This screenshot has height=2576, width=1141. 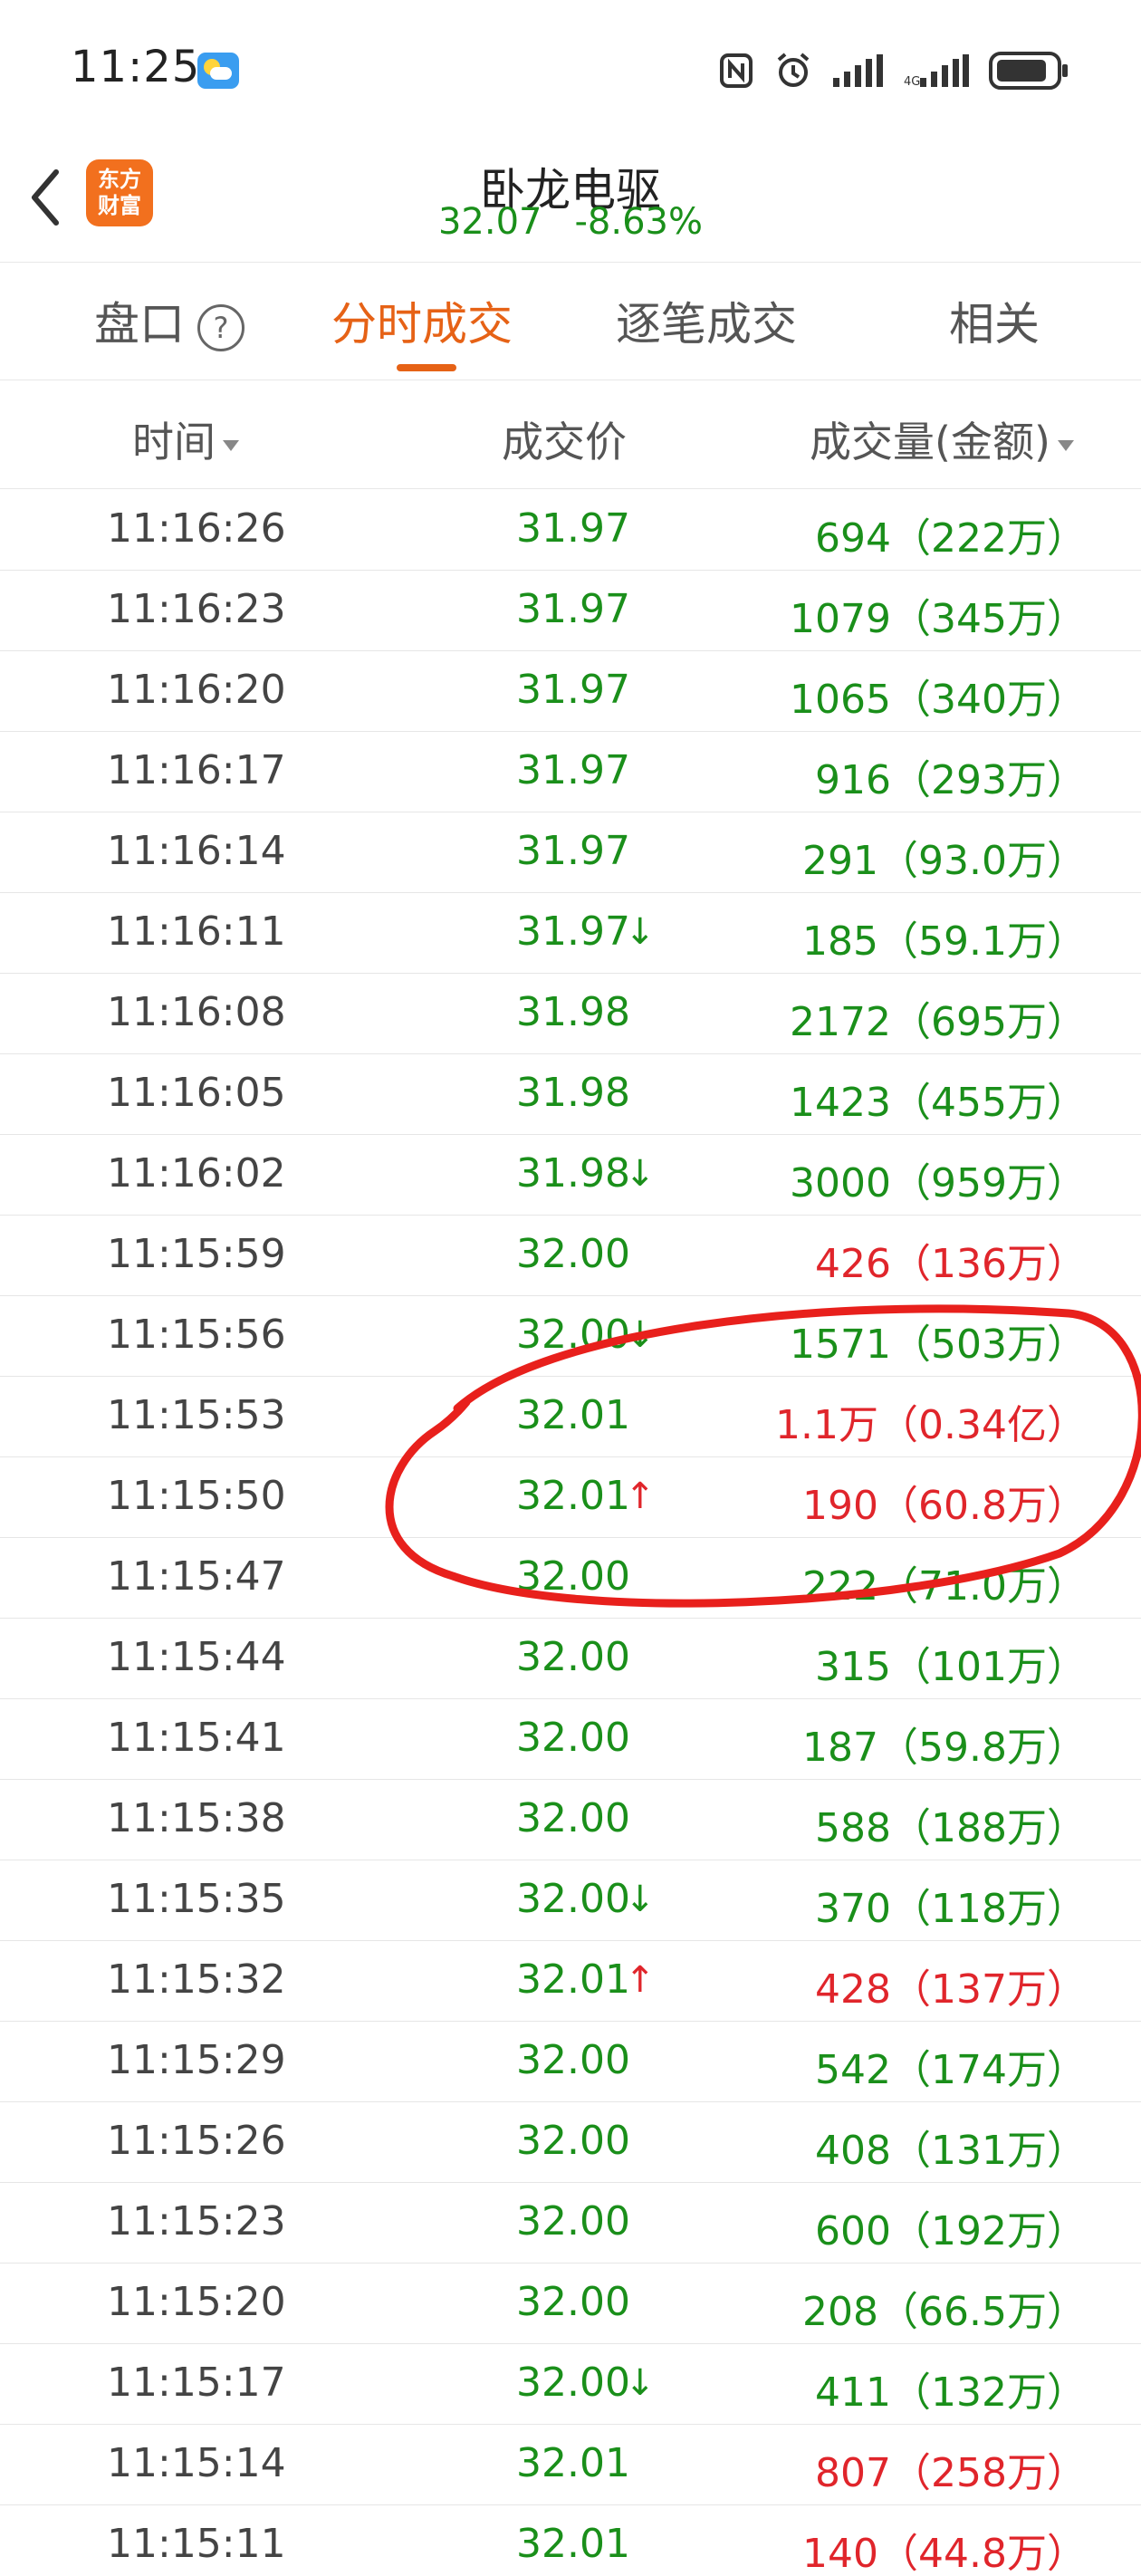 I want to click on trade-row: 11:15:26 32.00 408（131万）, so click(x=570, y=2142).